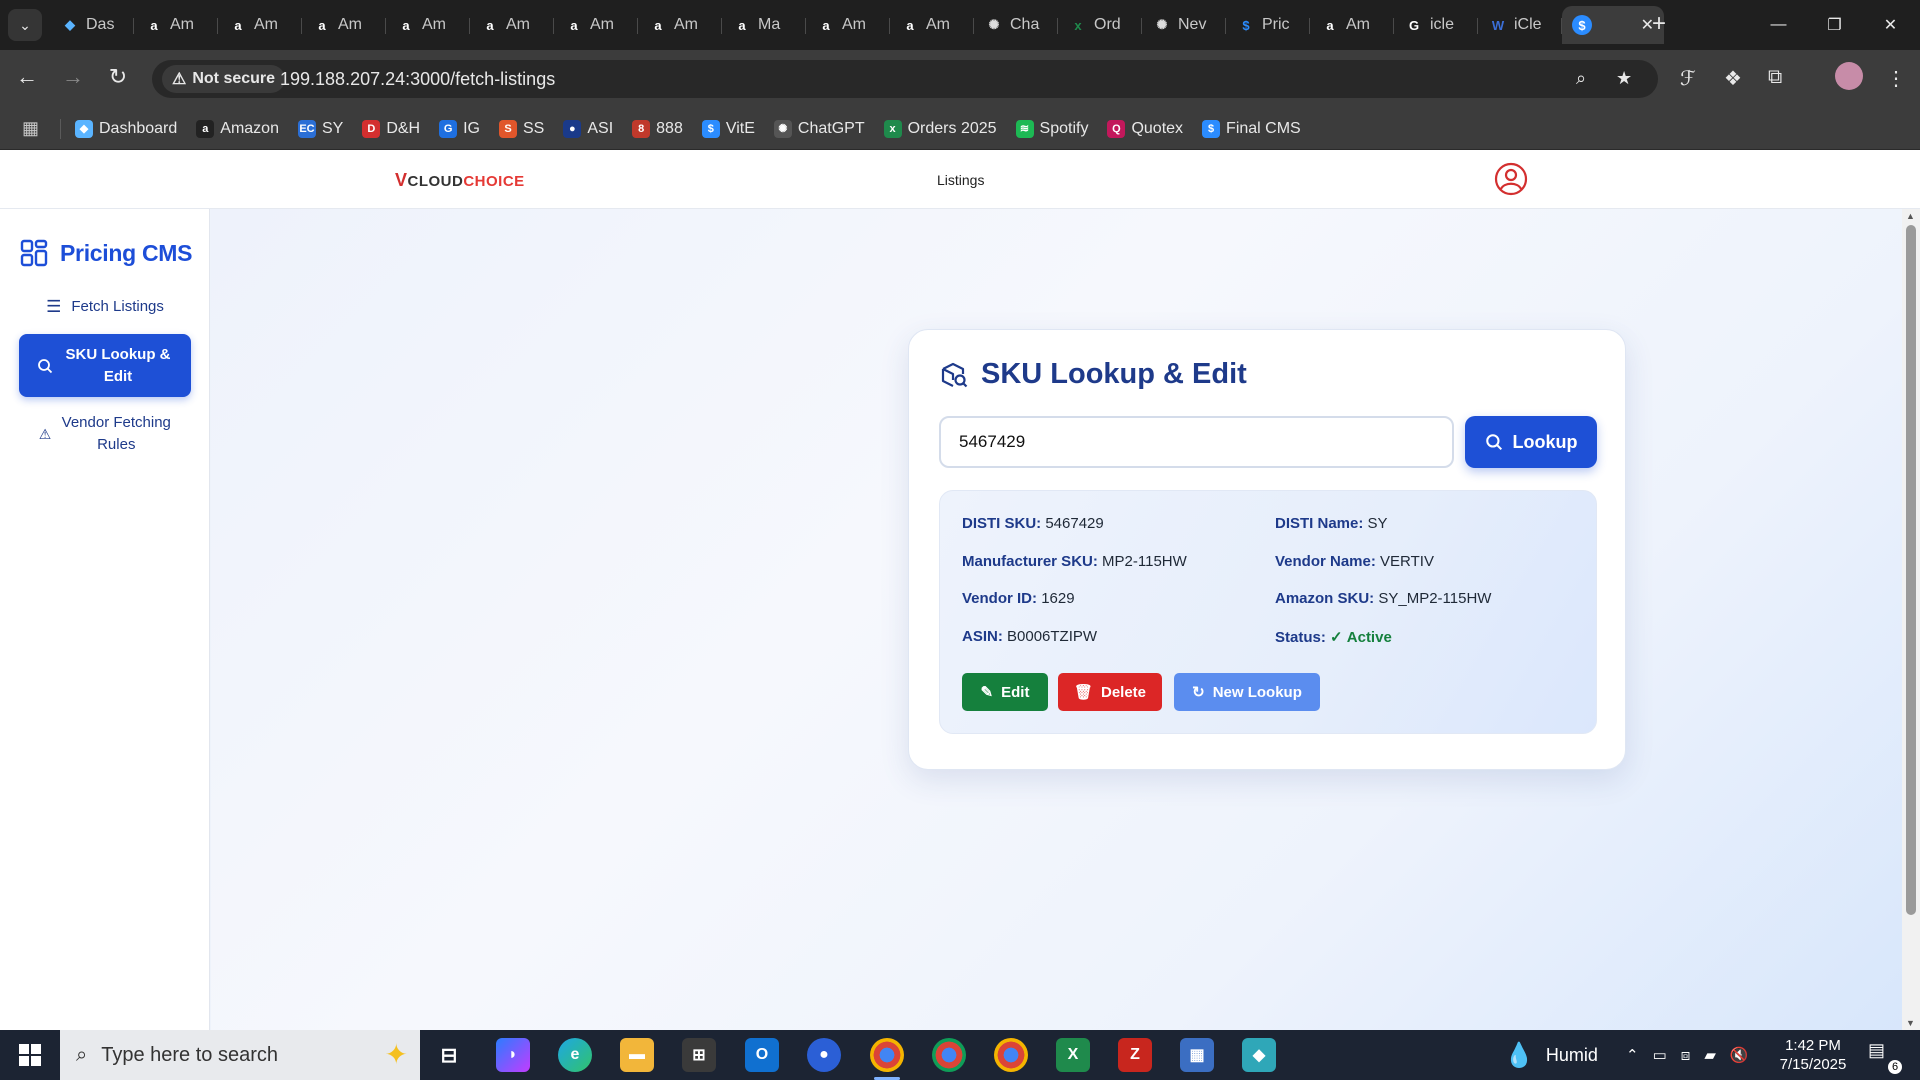 The height and width of the screenshot is (1080, 1920). I want to click on bookmark-item: D D&H, so click(391, 128).